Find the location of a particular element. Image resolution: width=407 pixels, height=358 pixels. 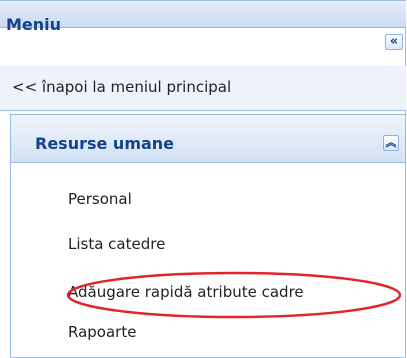

back-link-row: << înapoi la meniul principal is located at coordinates (203, 88).